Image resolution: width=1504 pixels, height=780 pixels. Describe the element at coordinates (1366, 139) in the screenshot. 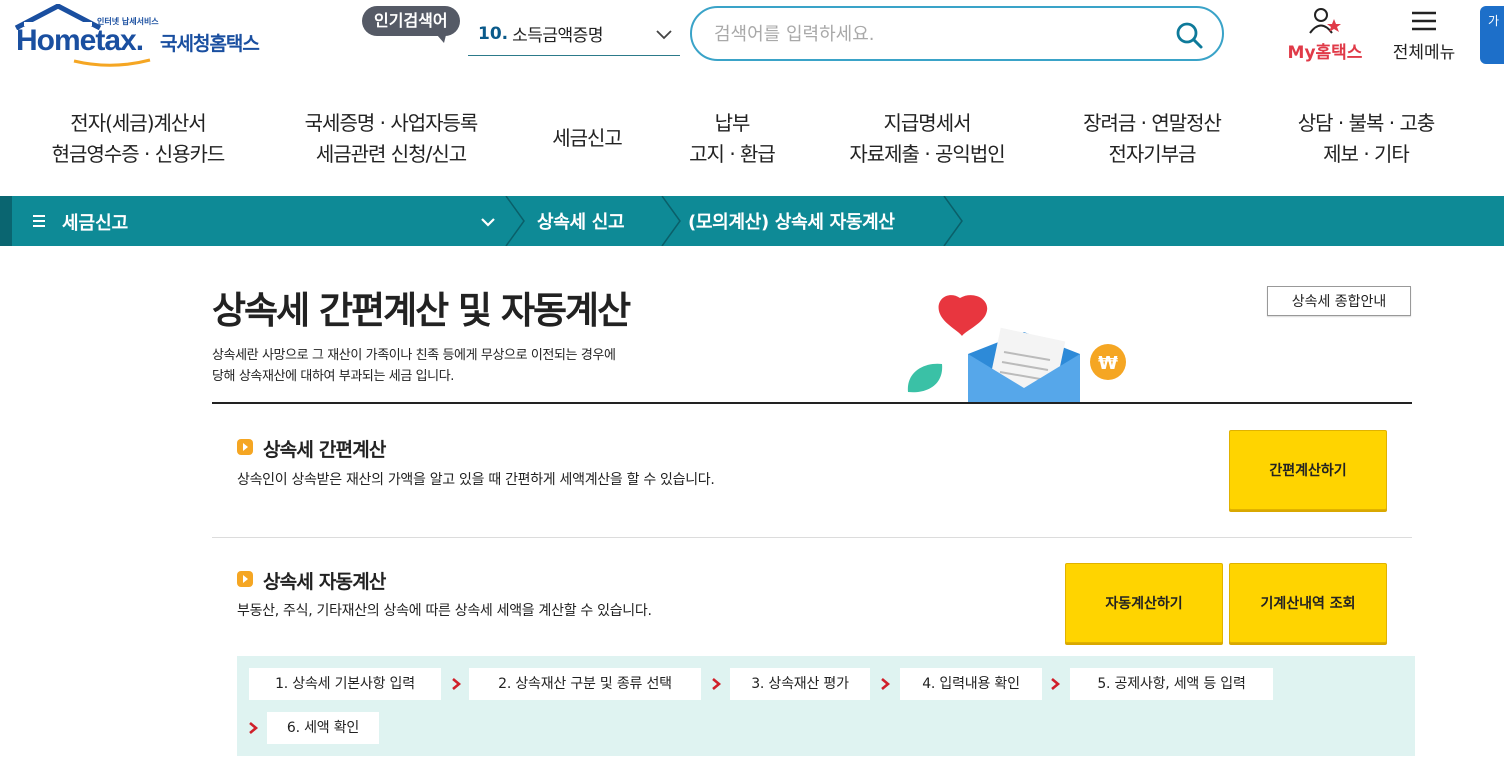

I see `gnb-item-consulting: 상담 · 불복 · 고충 제보 · 기타` at that location.